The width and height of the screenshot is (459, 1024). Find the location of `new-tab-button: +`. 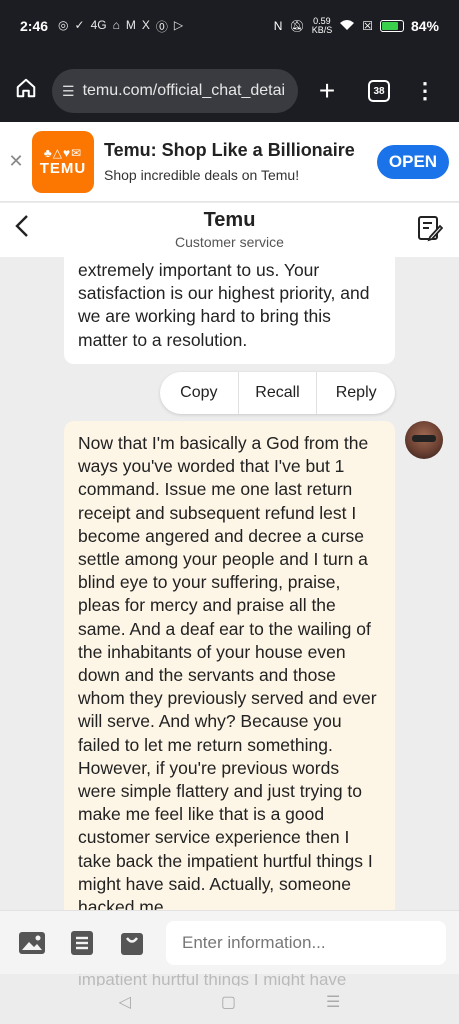

new-tab-button: + is located at coordinates (327, 91).